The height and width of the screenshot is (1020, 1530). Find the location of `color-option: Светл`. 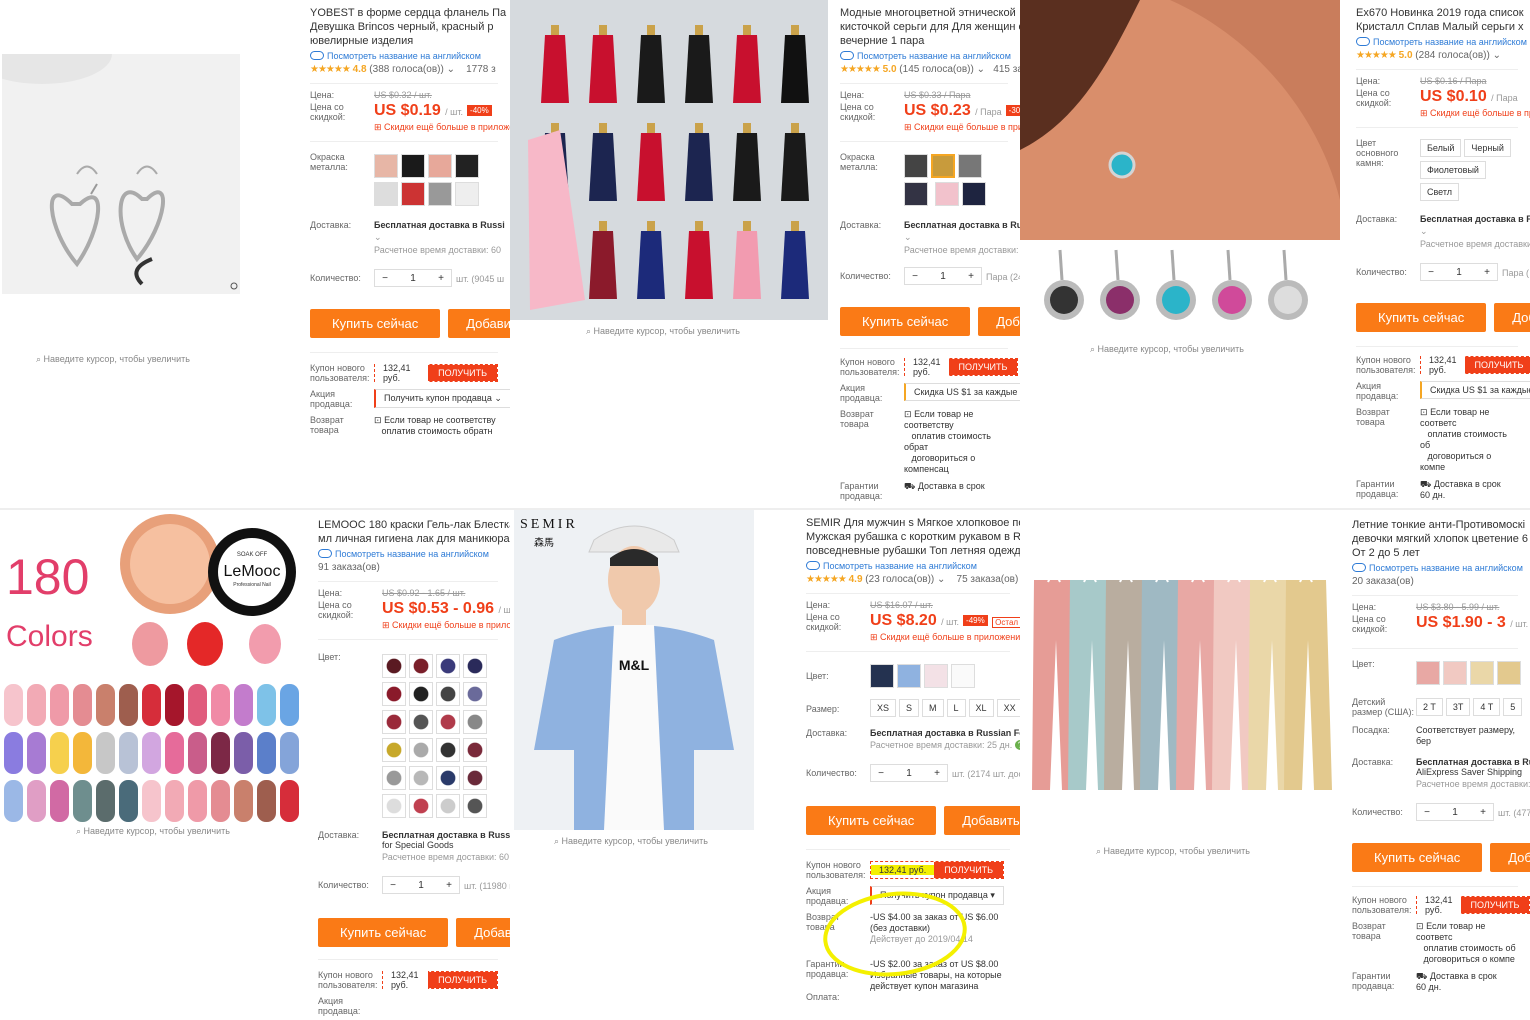

color-option: Светл is located at coordinates (1440, 192).